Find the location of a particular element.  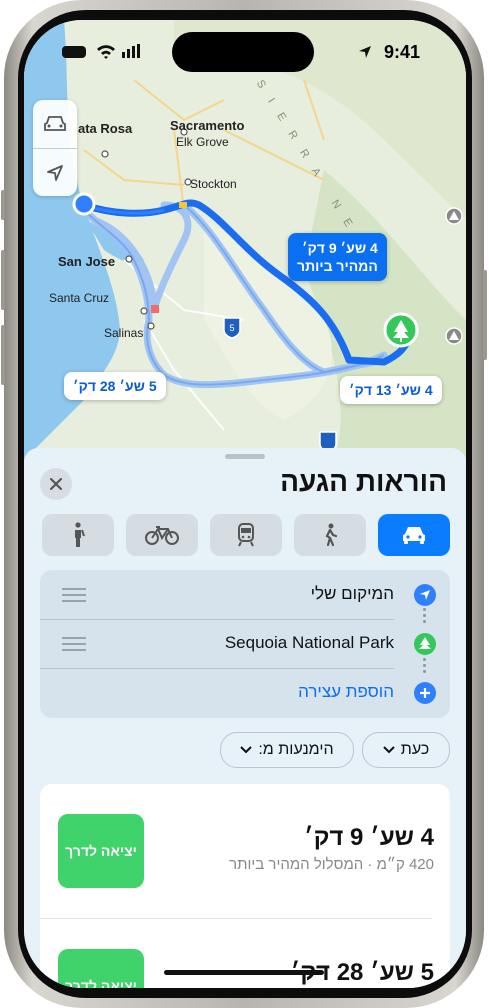

mode-rideshare-button is located at coordinates (78, 535).